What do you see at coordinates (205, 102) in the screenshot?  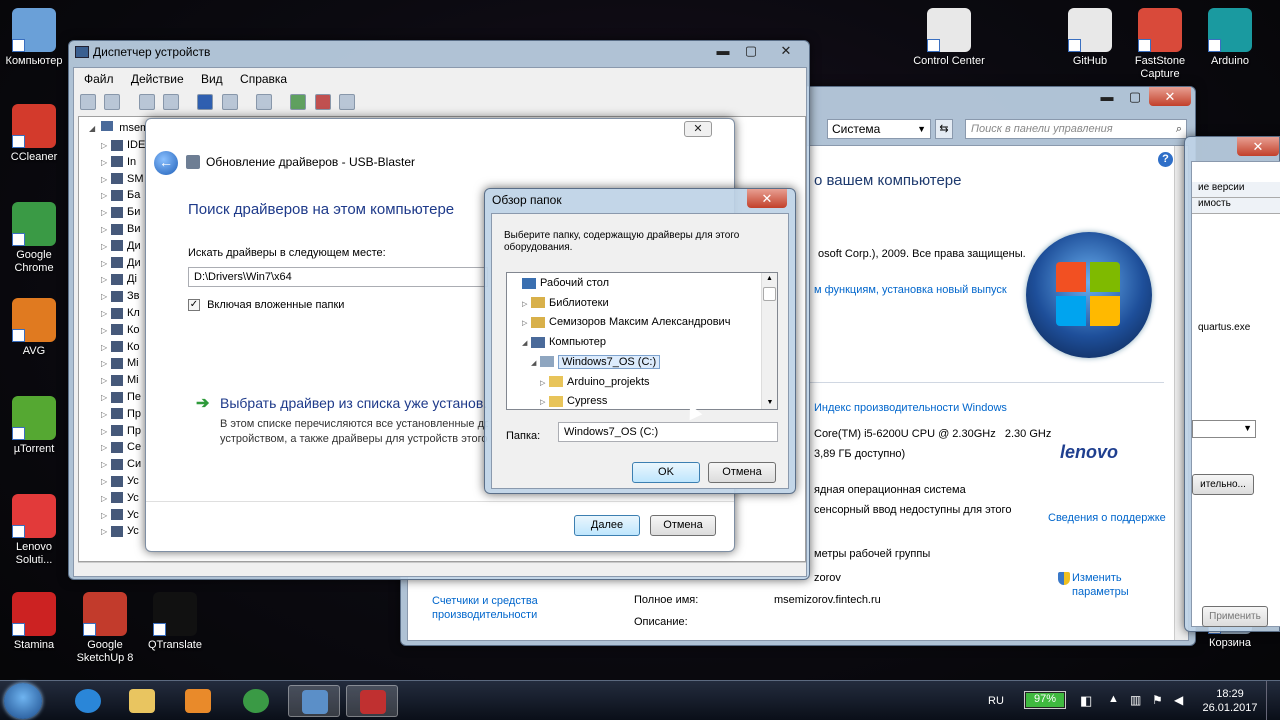 I see `help-icon` at bounding box center [205, 102].